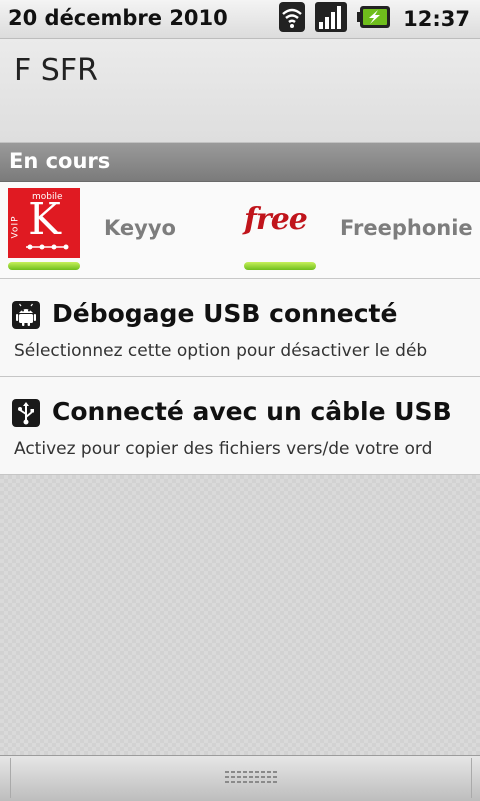  I want to click on free-logo-icon: free, so click(280, 223).